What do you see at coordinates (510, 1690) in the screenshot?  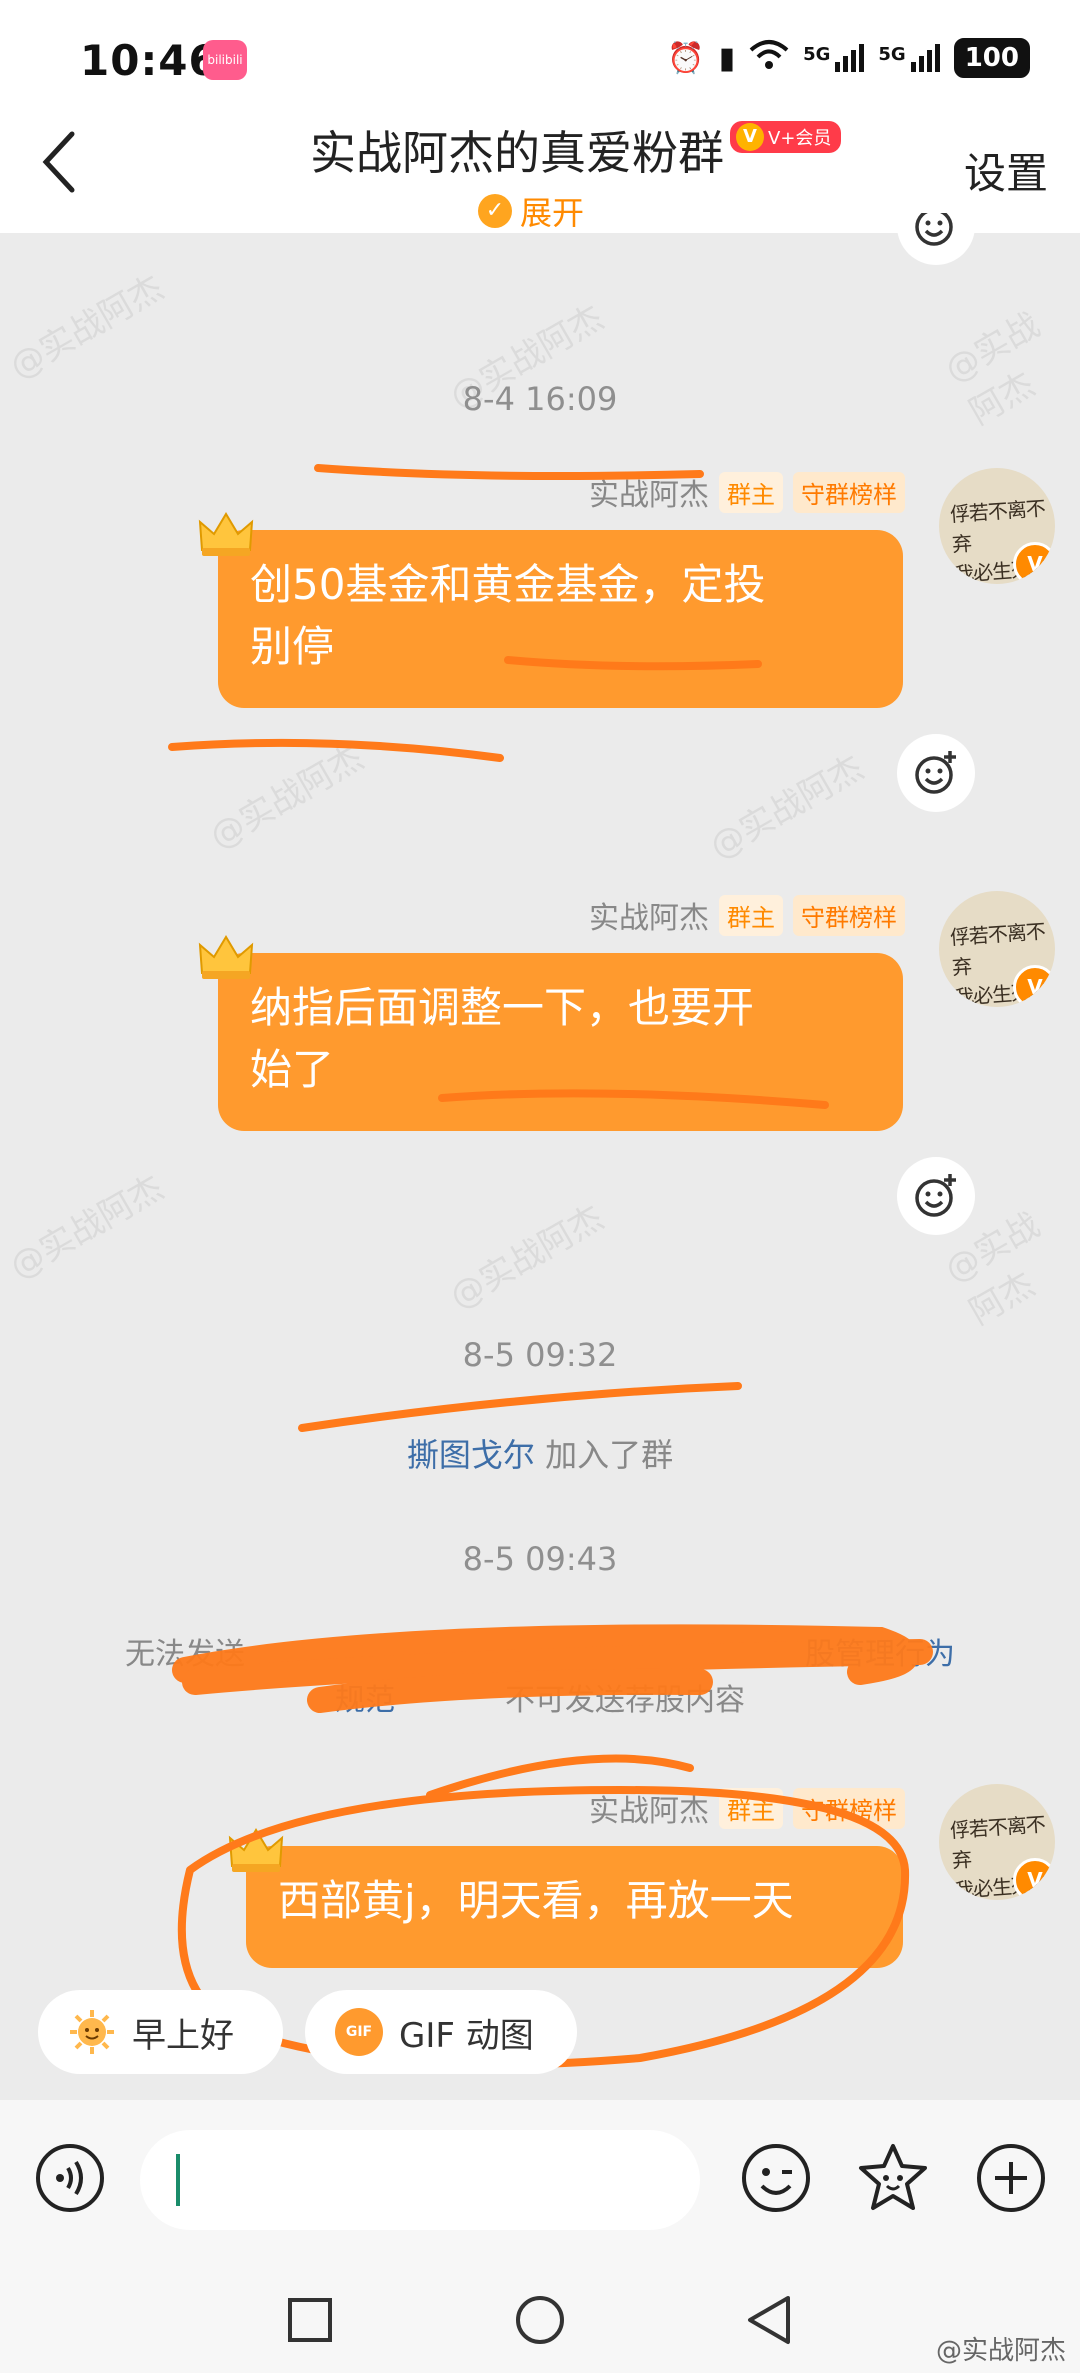 I see `annotation-scribble` at bounding box center [510, 1690].